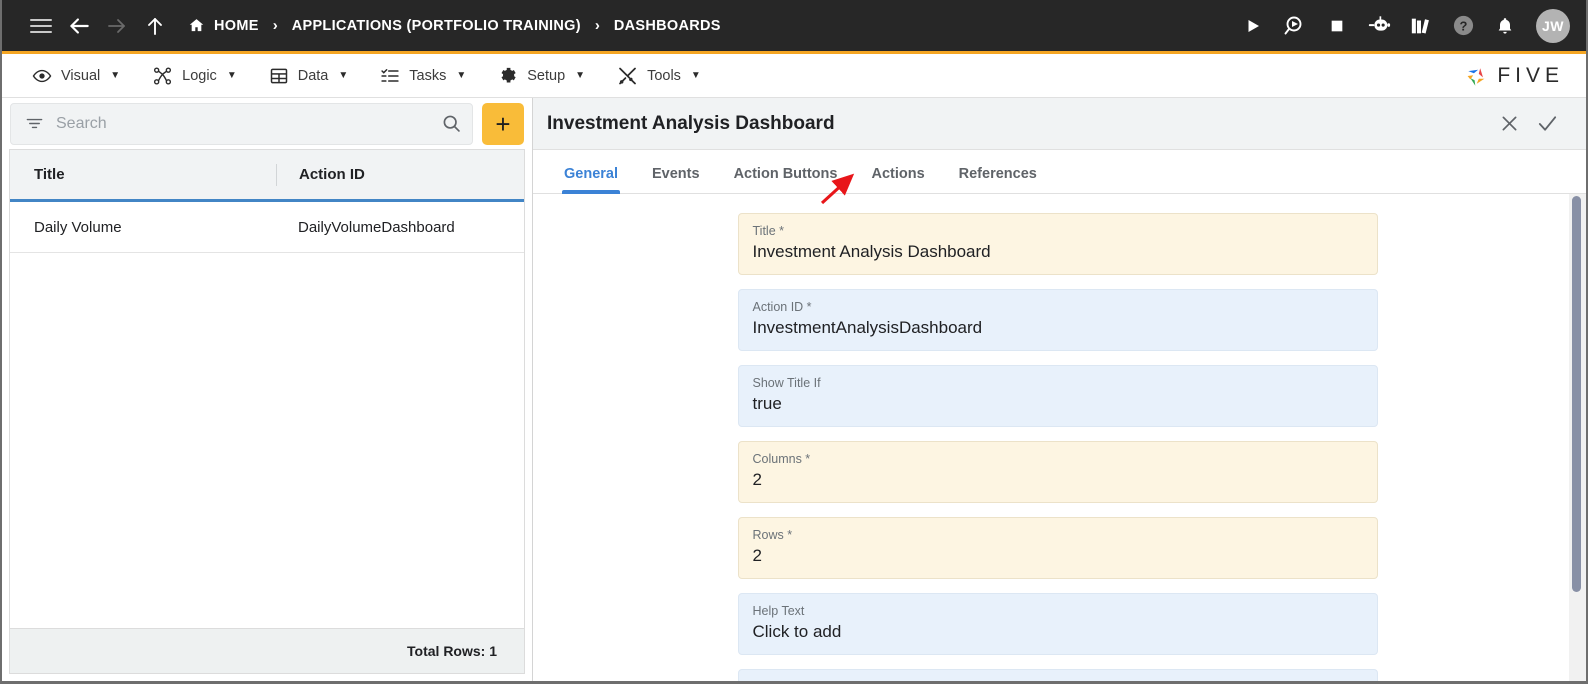 This screenshot has height=684, width=1588. Describe the element at coordinates (1576, 394) in the screenshot. I see `scrollbar-thumb` at that location.